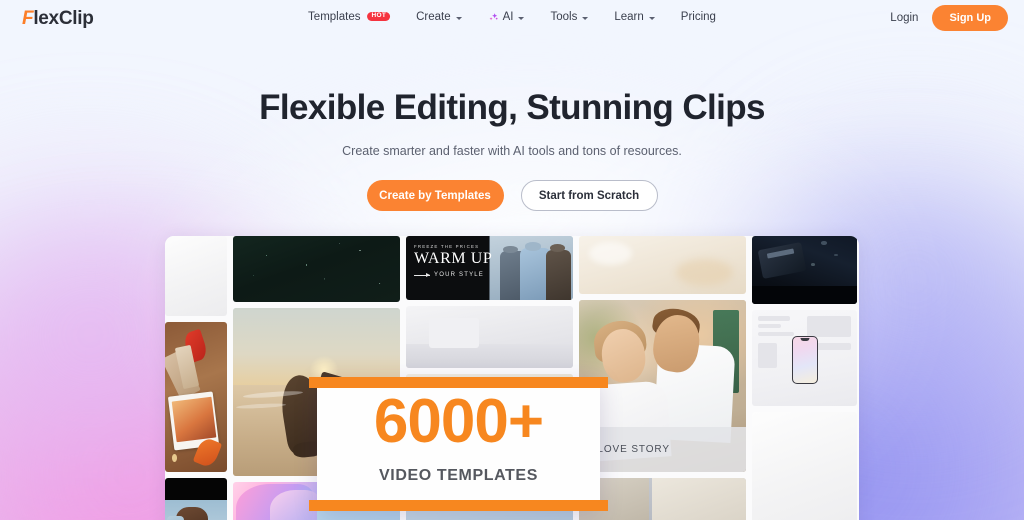  Describe the element at coordinates (662, 449) in the screenshot. I see `love-story-caption: LOVE STORY` at that location.